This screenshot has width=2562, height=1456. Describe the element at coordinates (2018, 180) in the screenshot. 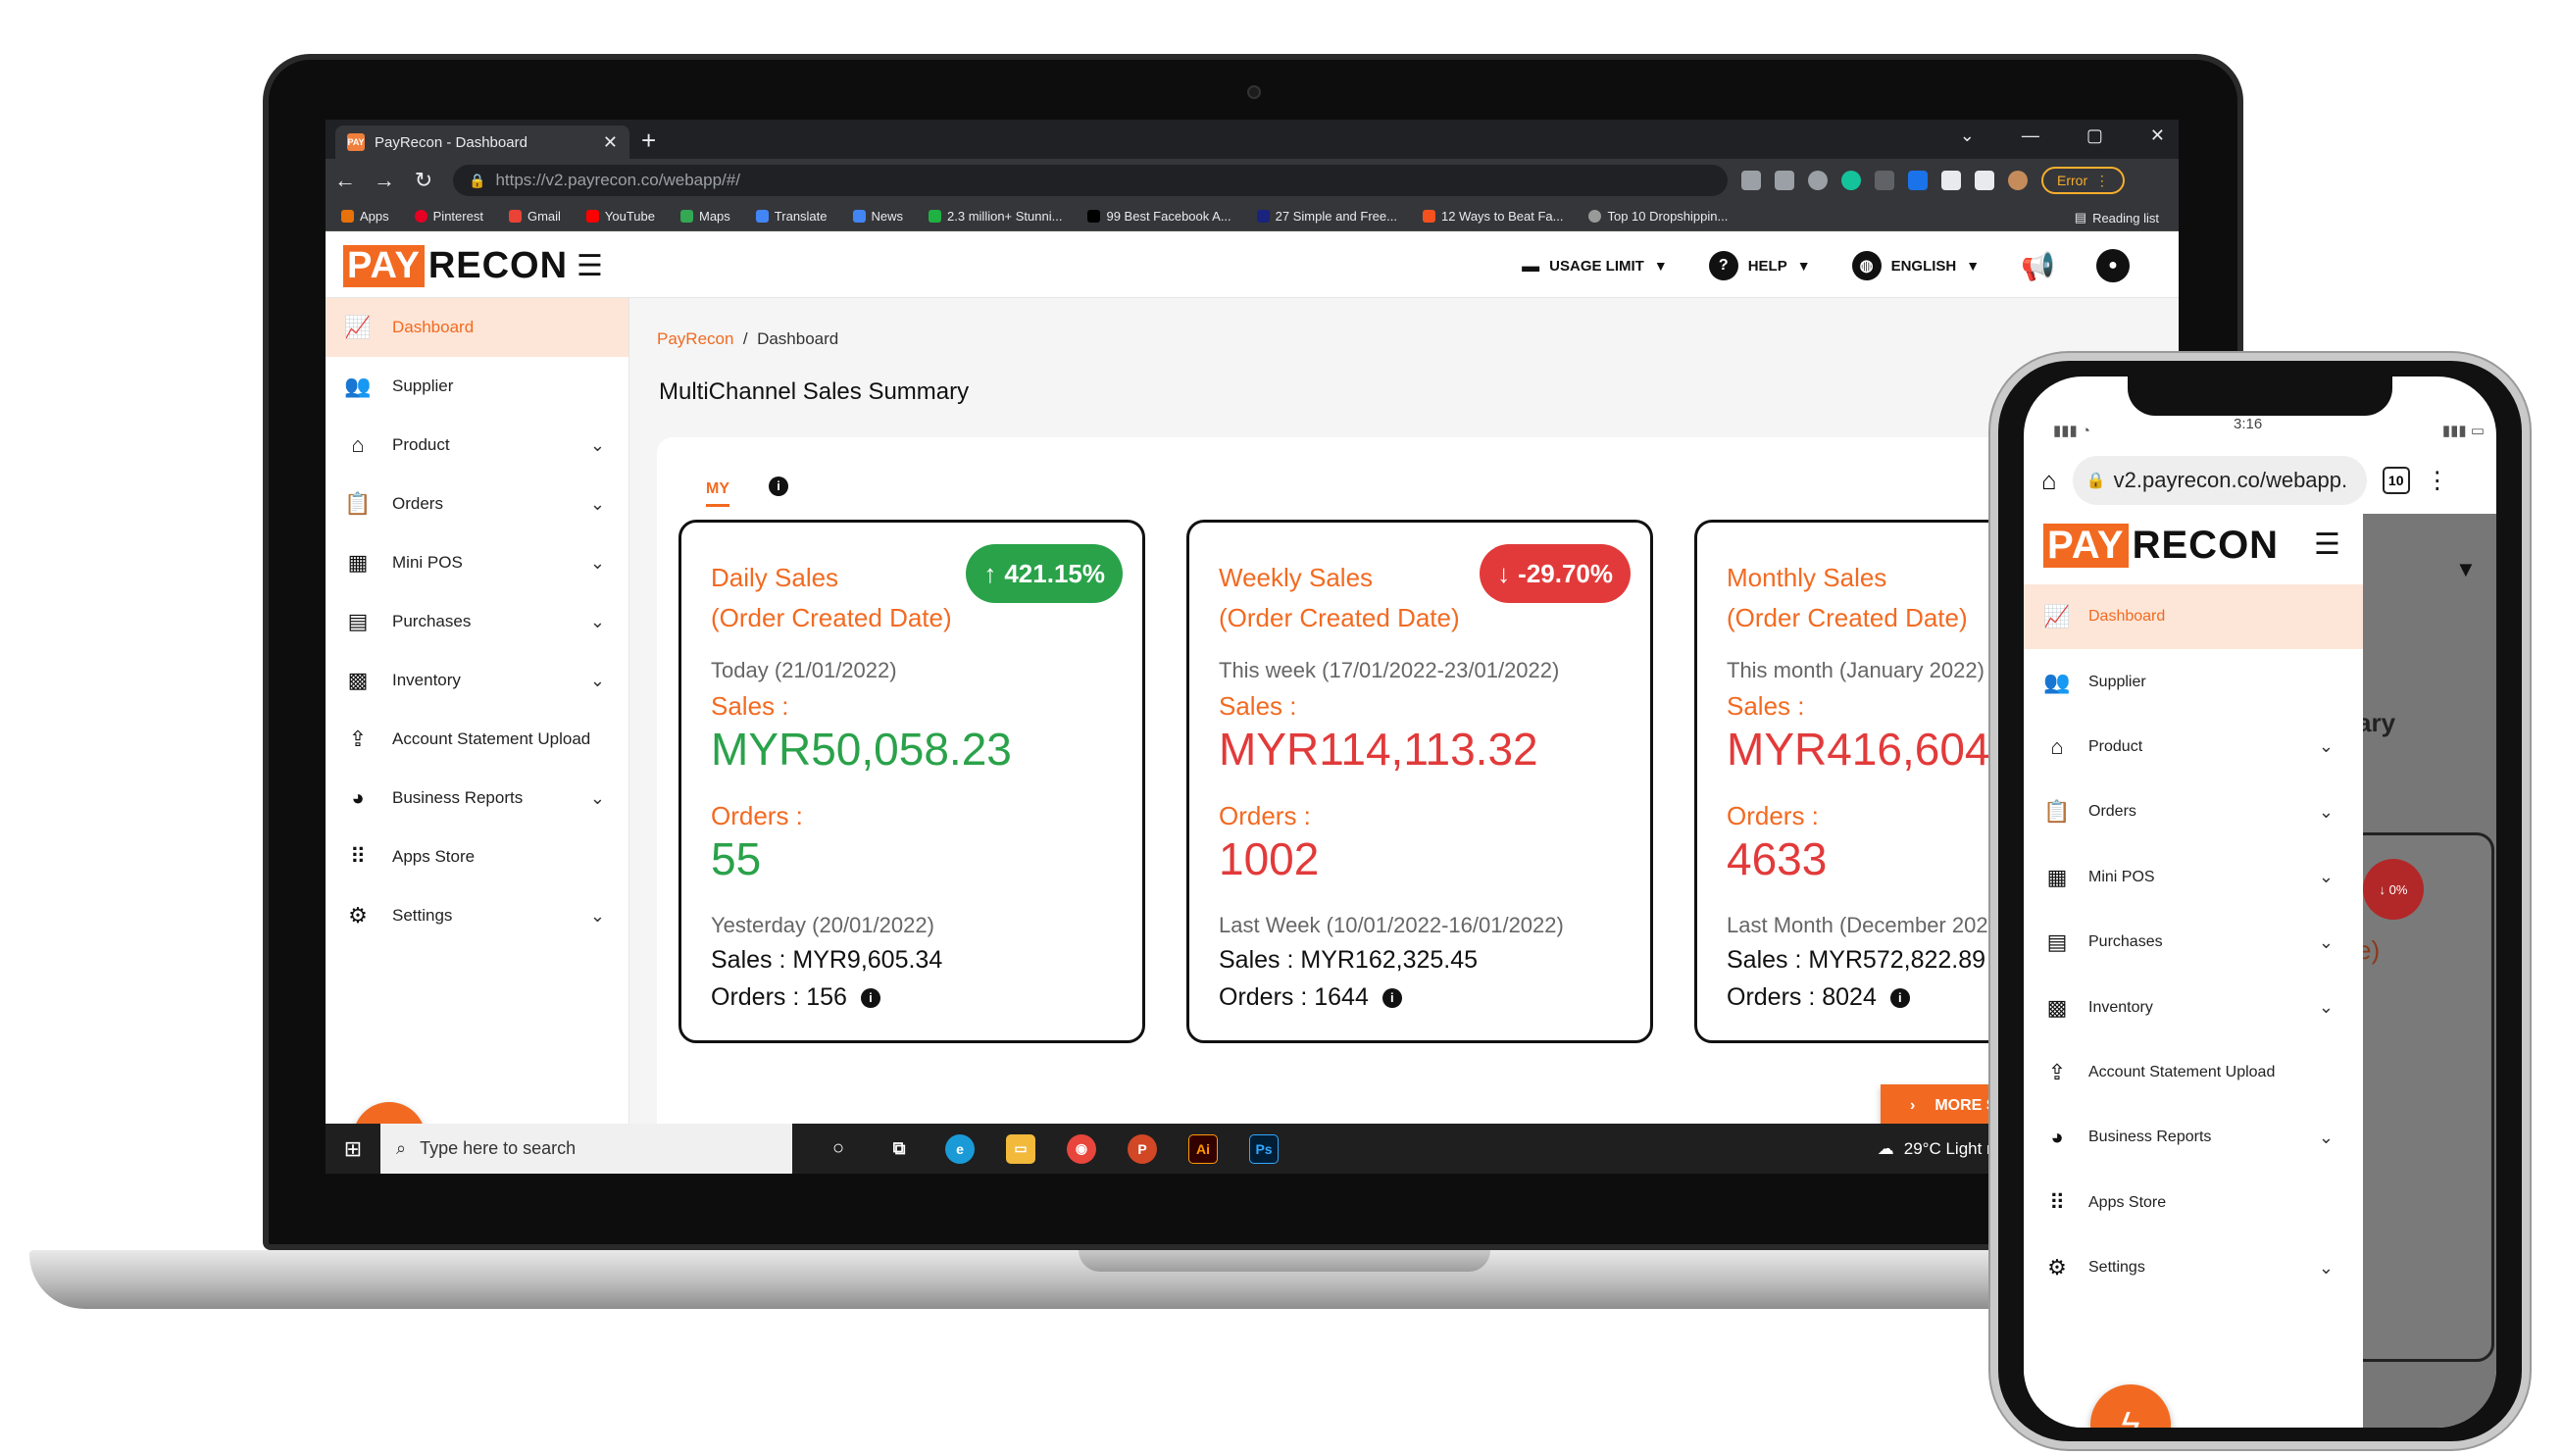

I see `avatar` at that location.